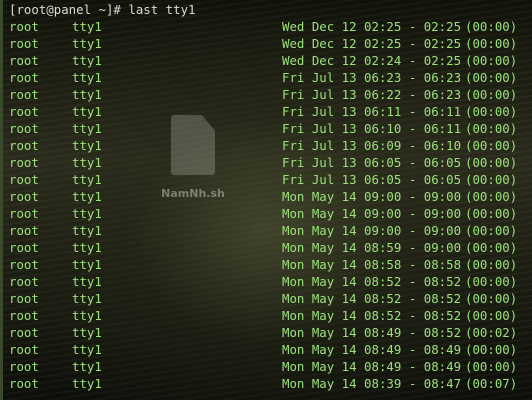 This screenshot has width=532, height=400. What do you see at coordinates (372, 94) in the screenshot?
I see `time-range-cell: Fri Jul 13 06:22 - 06:23` at bounding box center [372, 94].